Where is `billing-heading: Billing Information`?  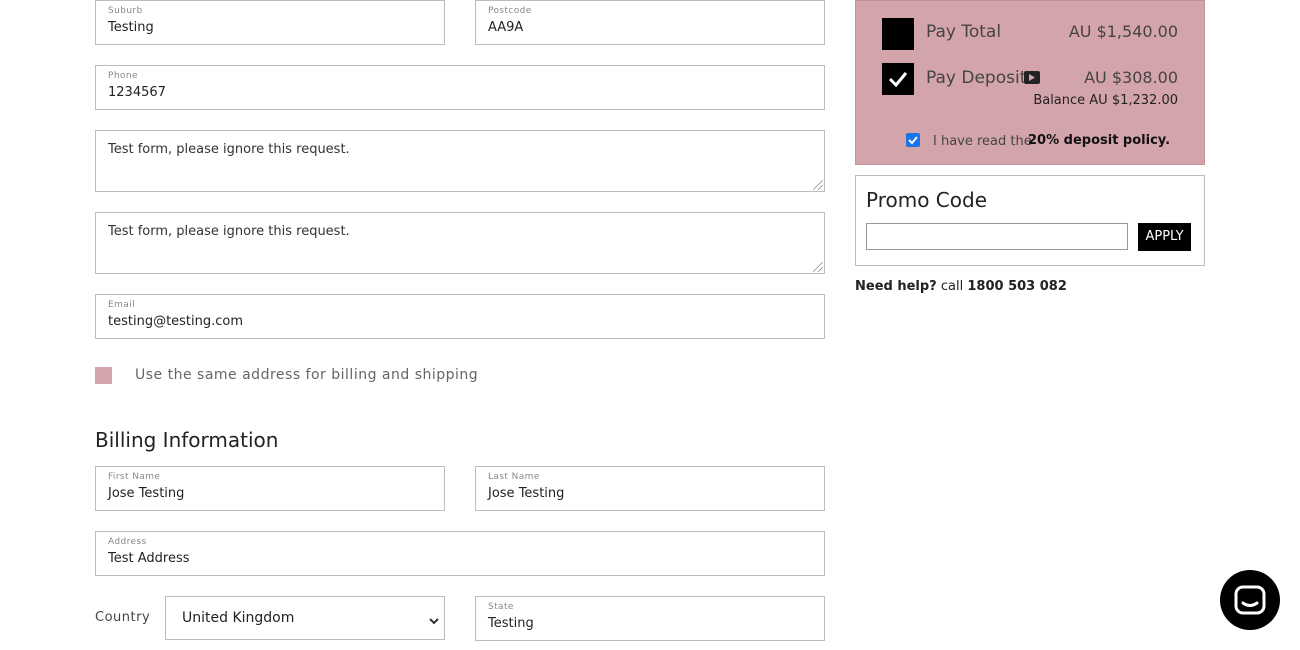 billing-heading: Billing Information is located at coordinates (187, 440).